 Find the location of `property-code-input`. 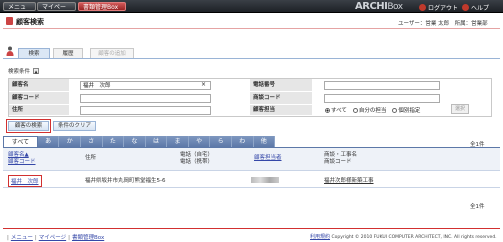

property-code-input is located at coordinates (382, 98).